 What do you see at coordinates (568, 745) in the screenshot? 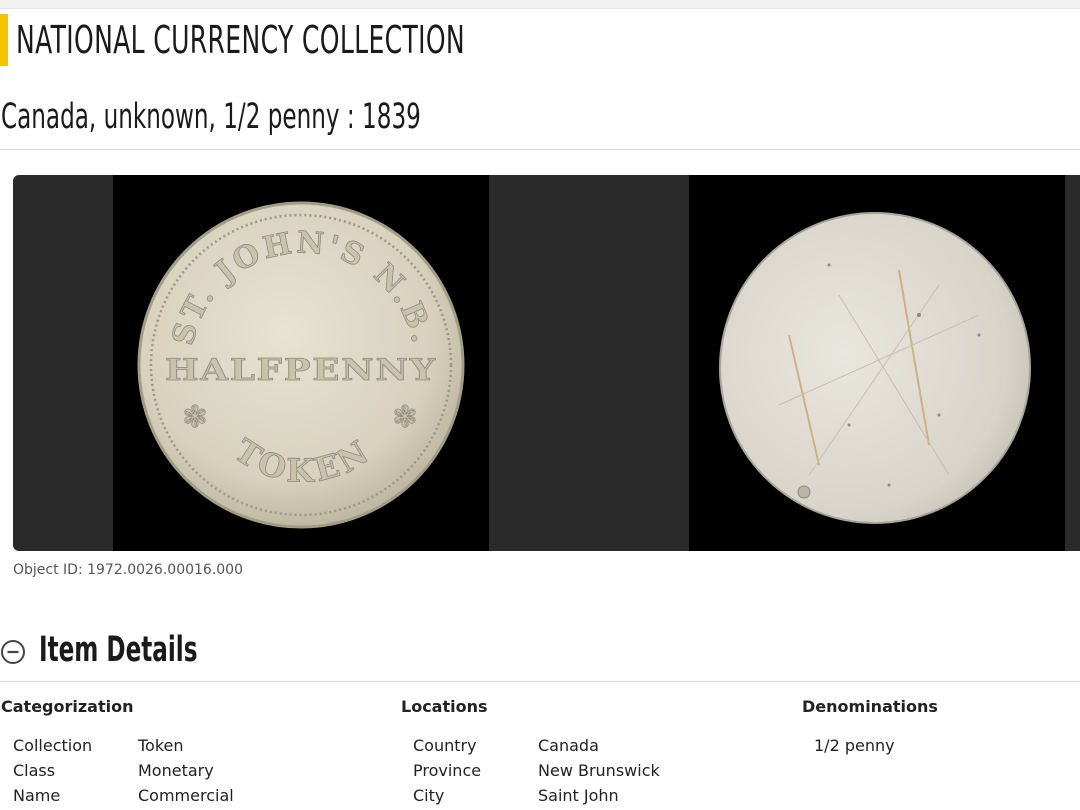
I see `detail-value: Canada` at bounding box center [568, 745].